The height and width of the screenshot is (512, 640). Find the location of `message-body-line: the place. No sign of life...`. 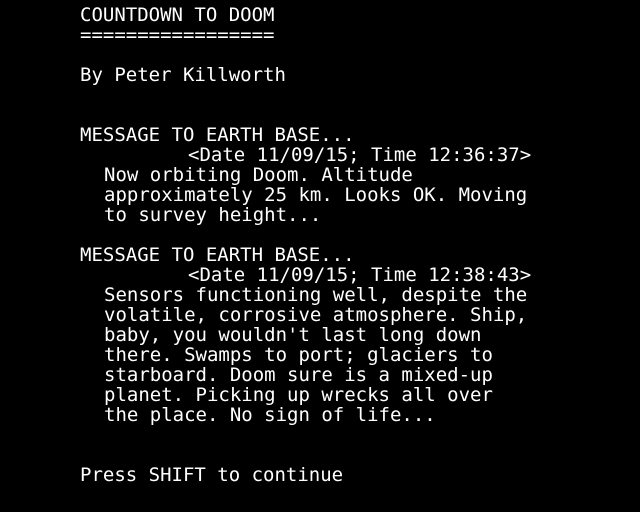

message-body-line: the place. No sign of life... is located at coordinates (270, 415).